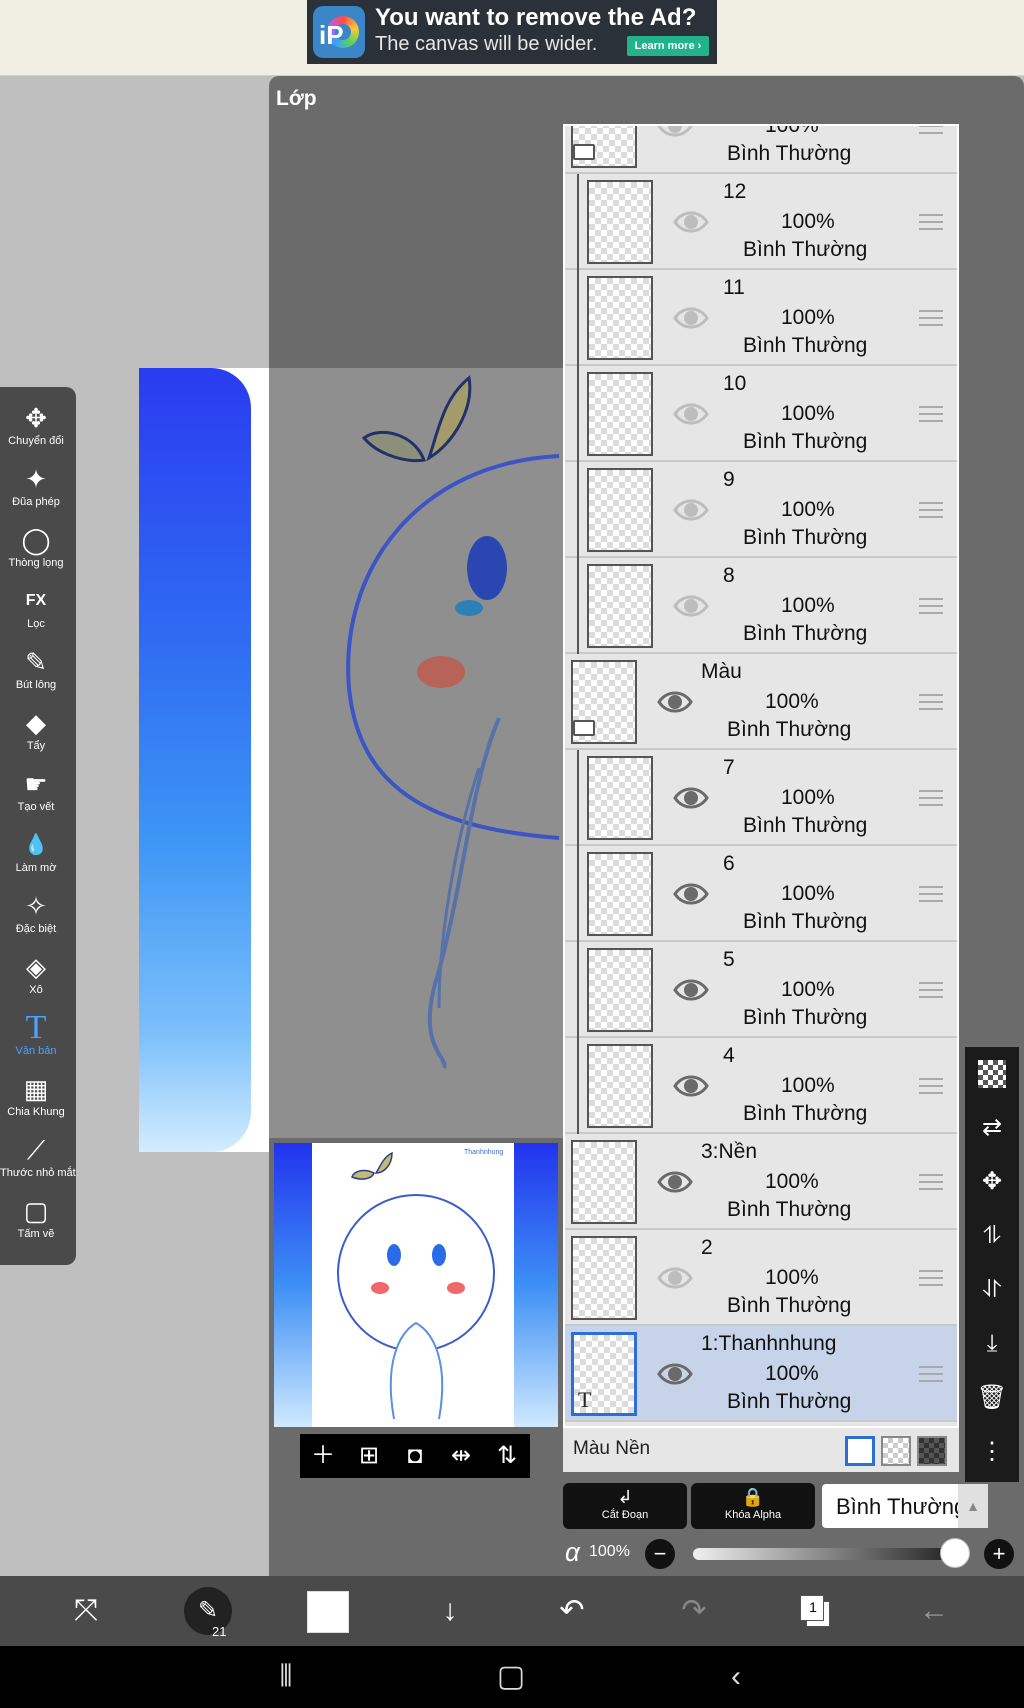 The height and width of the screenshot is (1708, 1024). What do you see at coordinates (36, 673) in the screenshot?
I see `tool-brush: ✎ Bút lông` at bounding box center [36, 673].